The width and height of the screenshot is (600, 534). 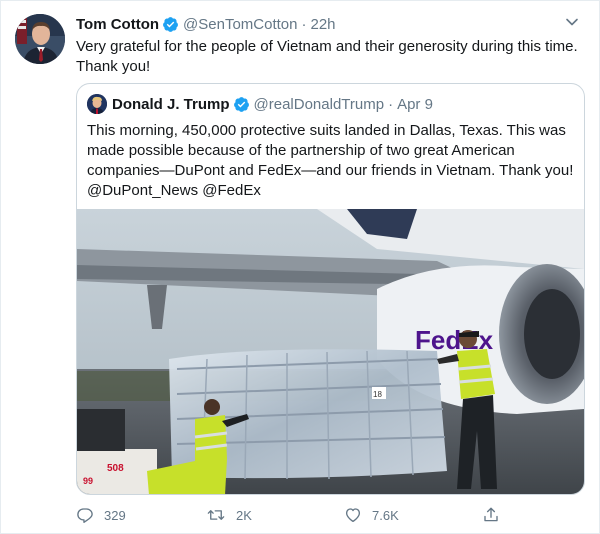 What do you see at coordinates (353, 515) in the screenshot?
I see `heart-icon` at bounding box center [353, 515].